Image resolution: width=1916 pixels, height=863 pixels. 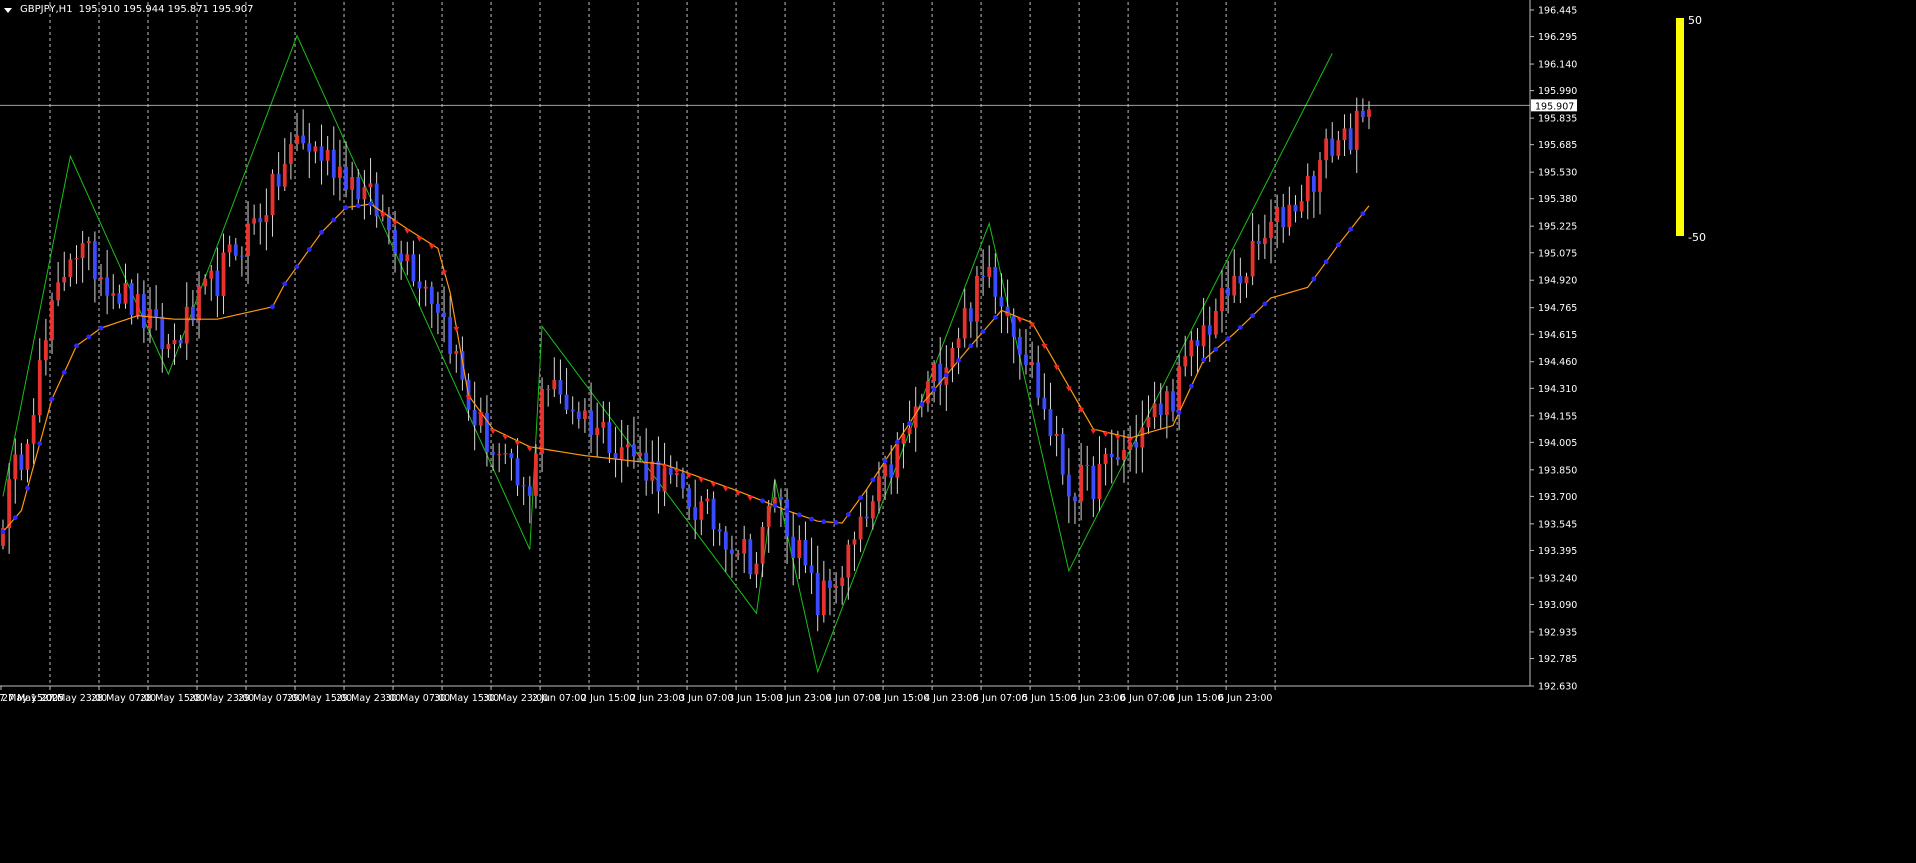 I want to click on x-tick-label: 2 Jun 15:00, so click(x=608, y=698).